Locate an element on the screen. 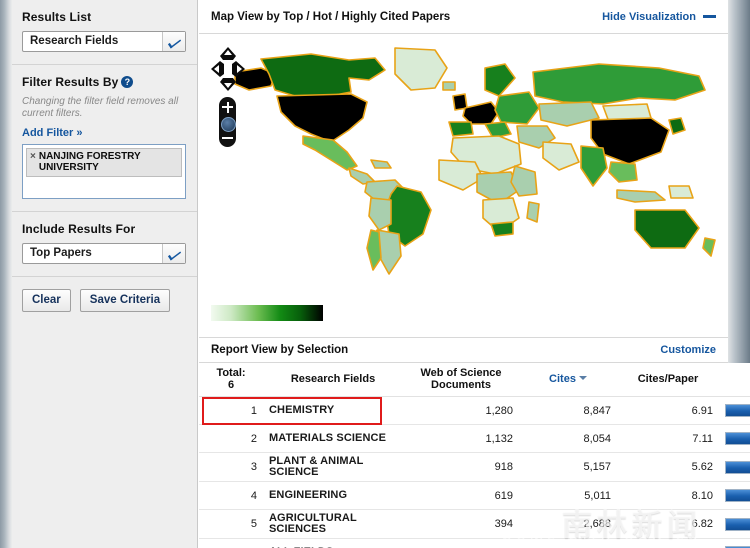 The image size is (750, 548). sidebar-action-buttons: Clear Save Criteria is located at coordinates (104, 299).